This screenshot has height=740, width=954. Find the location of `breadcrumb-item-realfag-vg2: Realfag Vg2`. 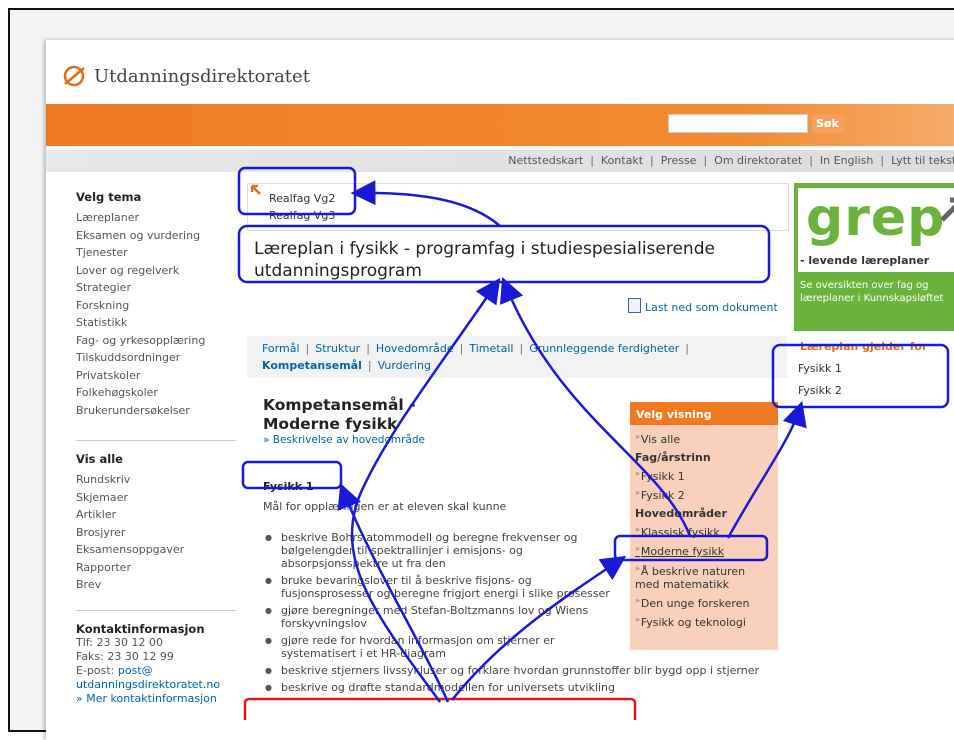

breadcrumb-item-realfag-vg2: Realfag Vg2 is located at coordinates (302, 198).